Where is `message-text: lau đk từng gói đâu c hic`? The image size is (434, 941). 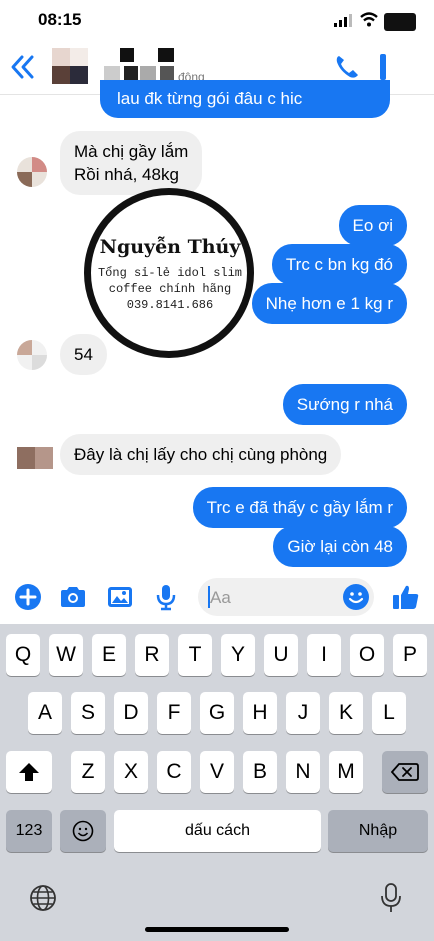 message-text: lau đk từng gói đâu c hic is located at coordinates (210, 98).